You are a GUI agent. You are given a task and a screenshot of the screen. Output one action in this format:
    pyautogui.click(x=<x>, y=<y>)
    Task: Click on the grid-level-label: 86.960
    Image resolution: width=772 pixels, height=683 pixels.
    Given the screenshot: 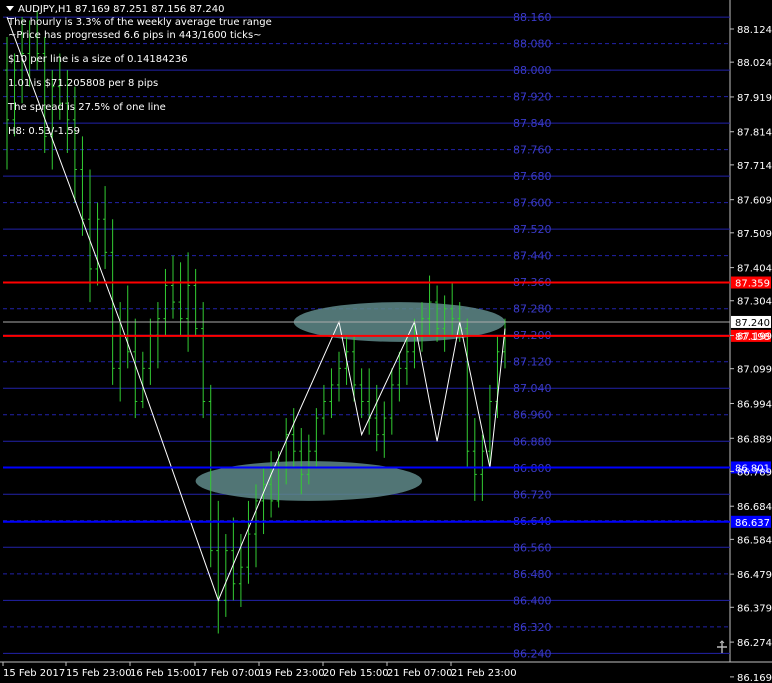 What is the action you would take?
    pyautogui.click(x=532, y=415)
    